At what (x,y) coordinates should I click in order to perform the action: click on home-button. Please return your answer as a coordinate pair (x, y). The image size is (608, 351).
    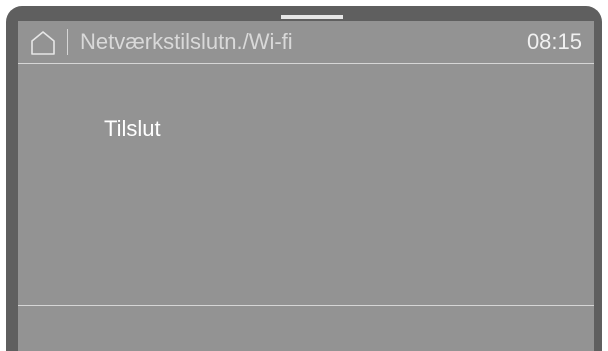
    Looking at the image, I should click on (43, 42).